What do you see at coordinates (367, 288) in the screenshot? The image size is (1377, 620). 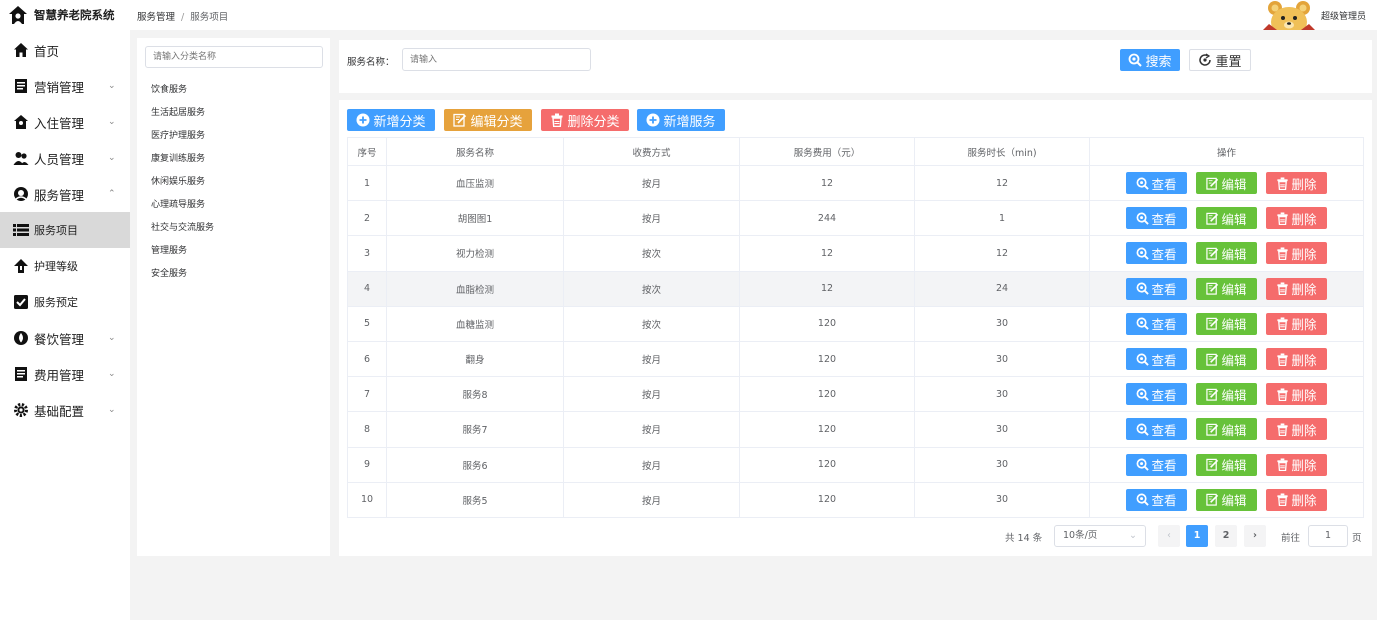 I see `cell-index: 4` at bounding box center [367, 288].